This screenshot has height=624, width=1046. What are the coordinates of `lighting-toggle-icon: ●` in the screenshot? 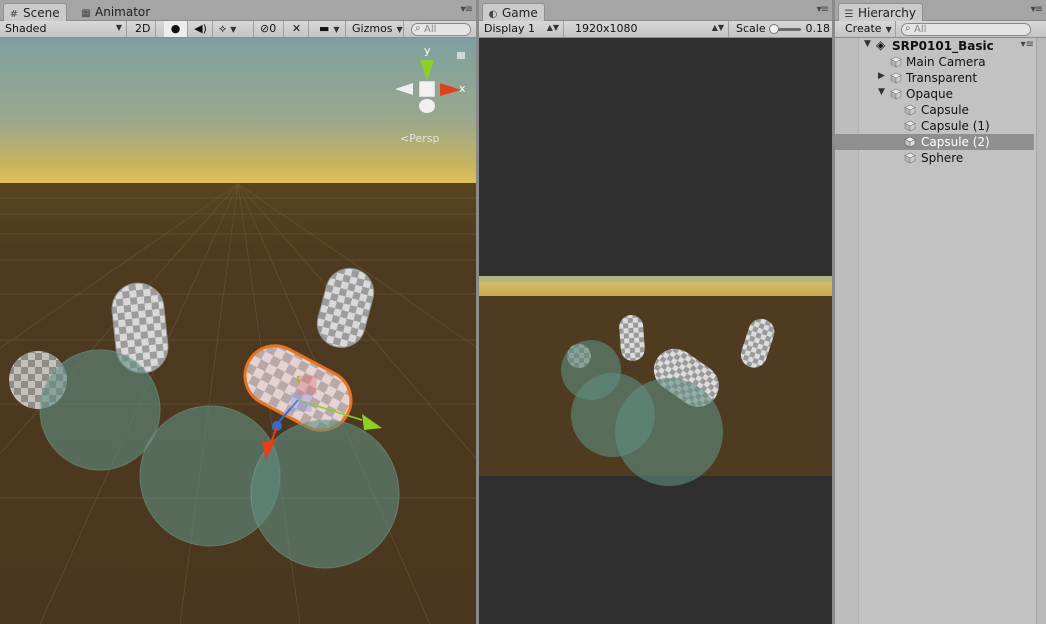 It's located at (176, 29).